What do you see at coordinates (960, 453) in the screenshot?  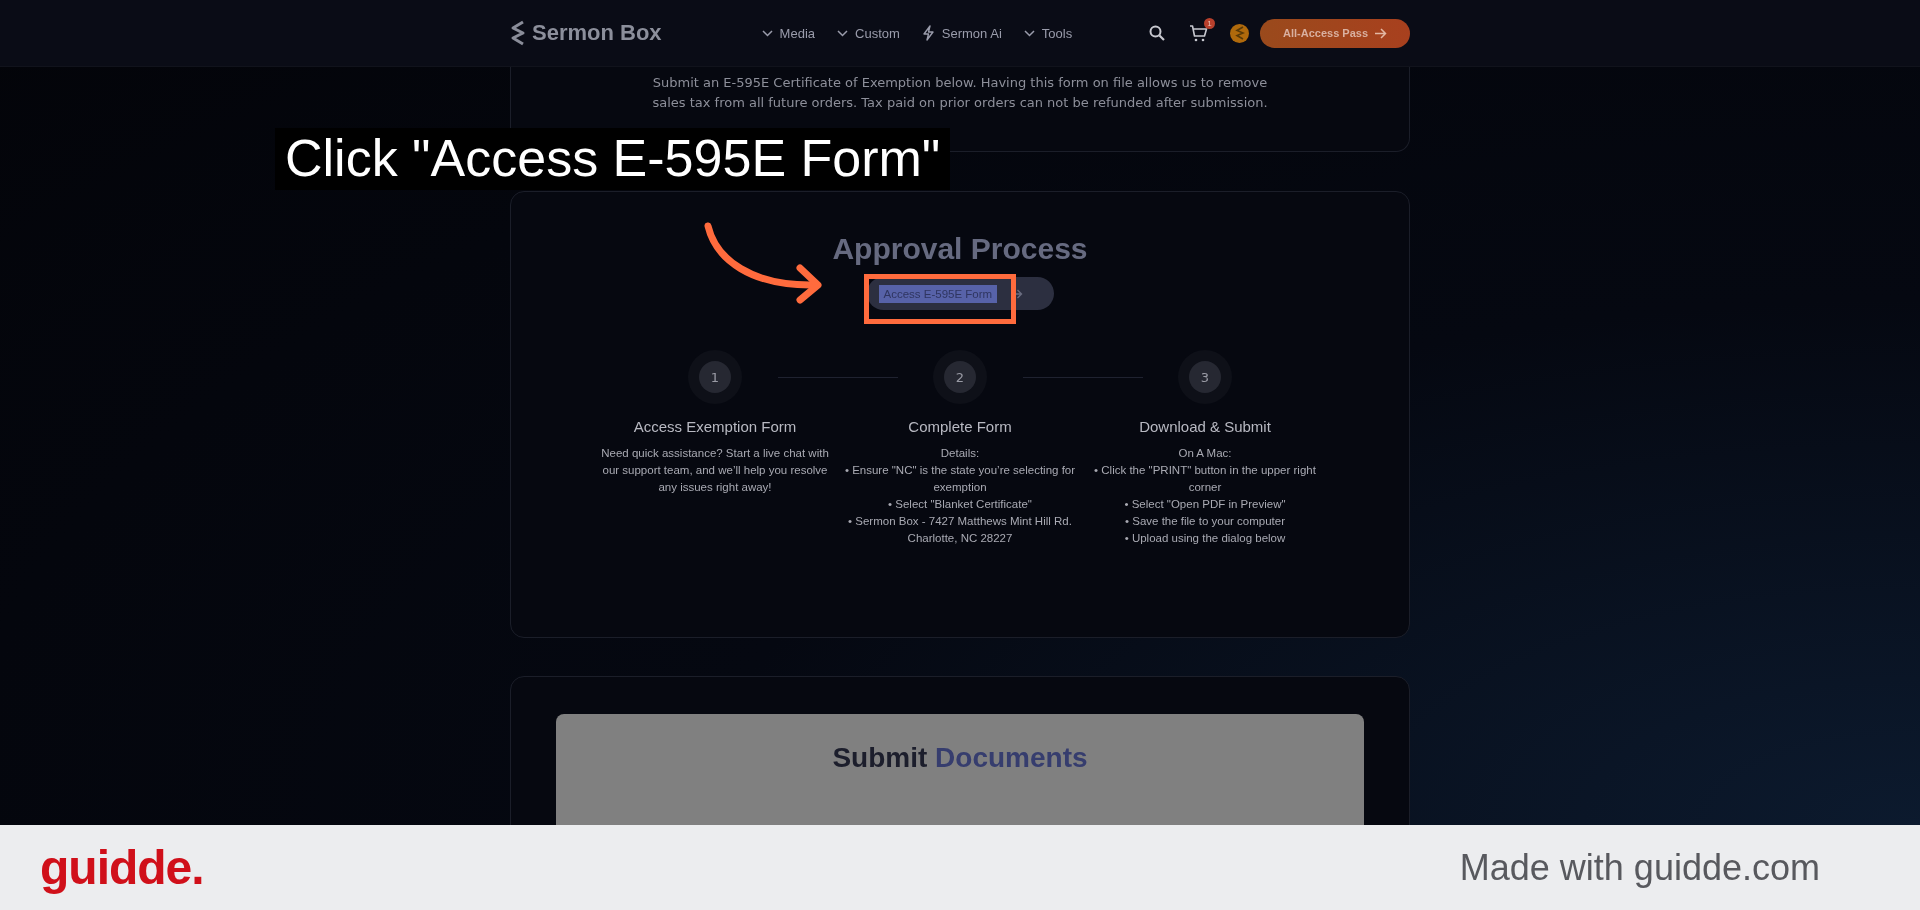 I see `step-text: Details:` at bounding box center [960, 453].